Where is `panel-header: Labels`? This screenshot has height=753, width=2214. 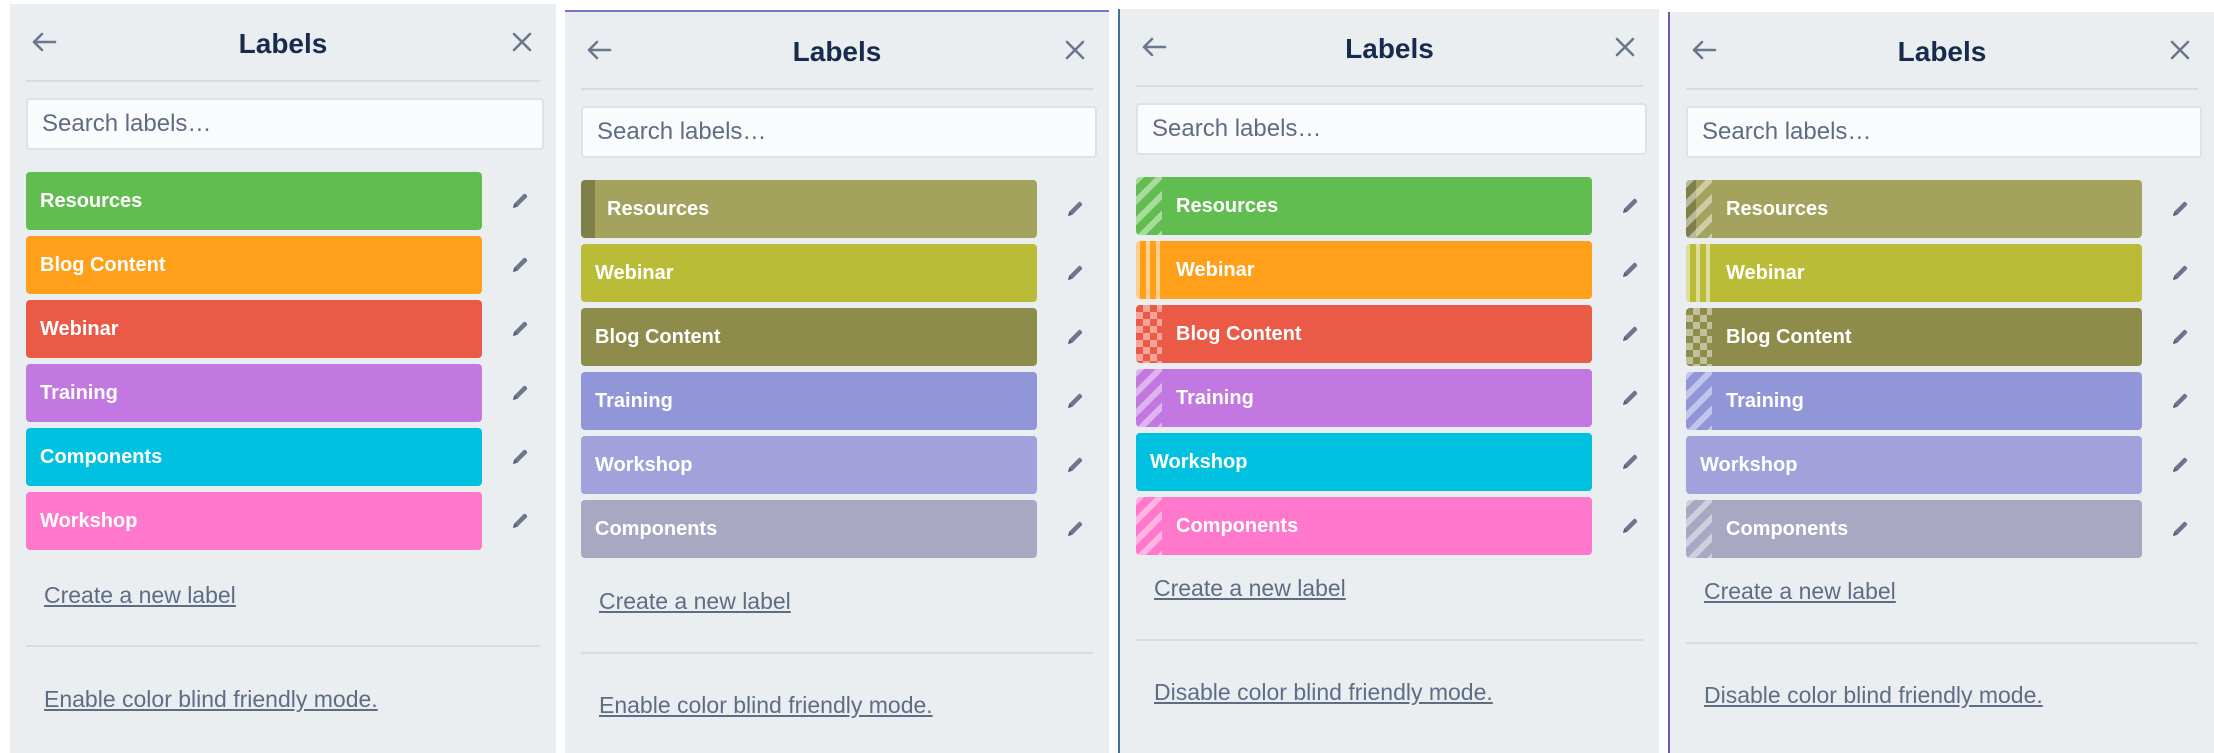 panel-header: Labels is located at coordinates (837, 50).